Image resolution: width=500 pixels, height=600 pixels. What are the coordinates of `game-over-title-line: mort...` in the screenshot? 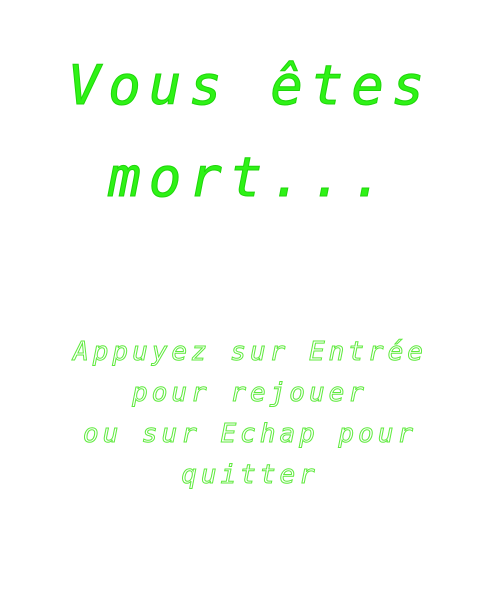 It's located at (250, 178).